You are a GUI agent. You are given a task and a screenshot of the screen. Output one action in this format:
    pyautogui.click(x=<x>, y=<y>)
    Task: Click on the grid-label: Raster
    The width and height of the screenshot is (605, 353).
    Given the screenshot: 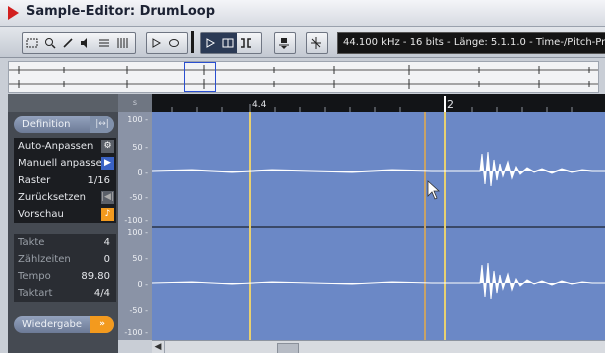 What is the action you would take?
    pyautogui.click(x=34, y=180)
    